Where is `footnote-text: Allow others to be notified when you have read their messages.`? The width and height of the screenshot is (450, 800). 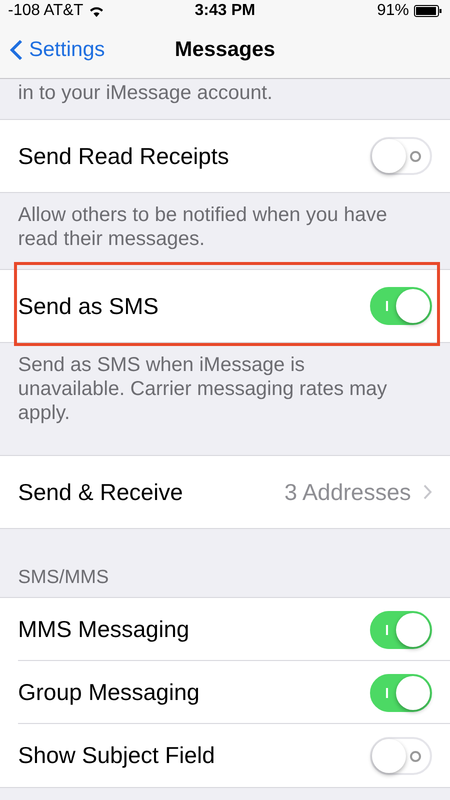 footnote-text: Allow others to be notified when you have read their messages. is located at coordinates (202, 227).